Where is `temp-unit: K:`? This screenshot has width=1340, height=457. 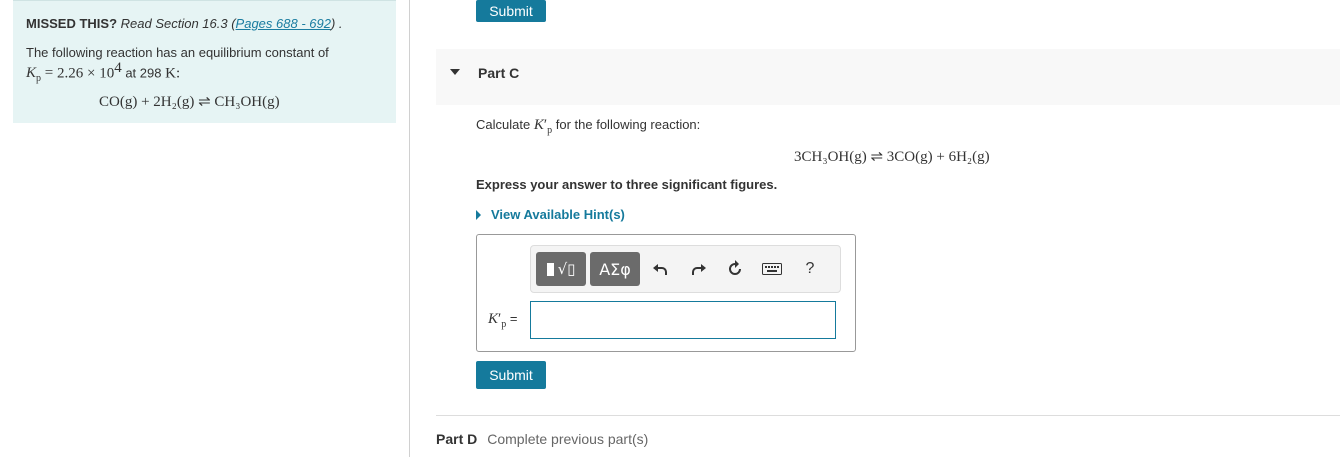
temp-unit: K: is located at coordinates (173, 73).